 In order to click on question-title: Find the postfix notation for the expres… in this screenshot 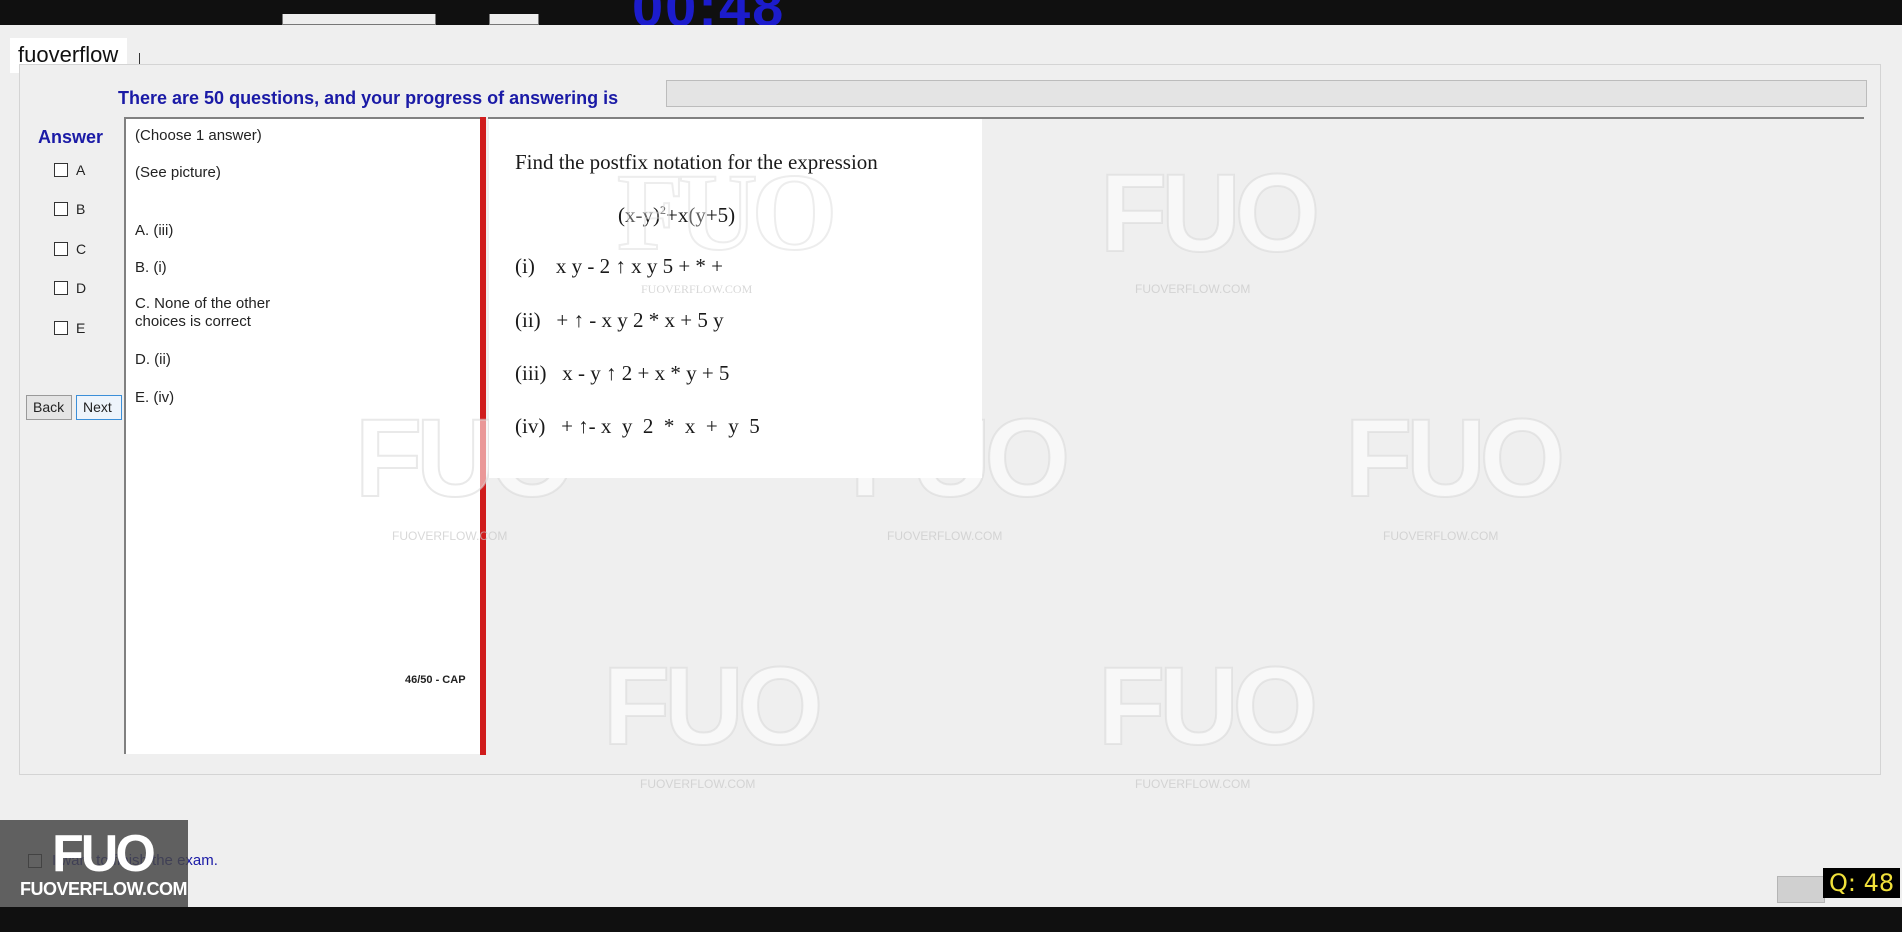, I will do `click(696, 162)`.